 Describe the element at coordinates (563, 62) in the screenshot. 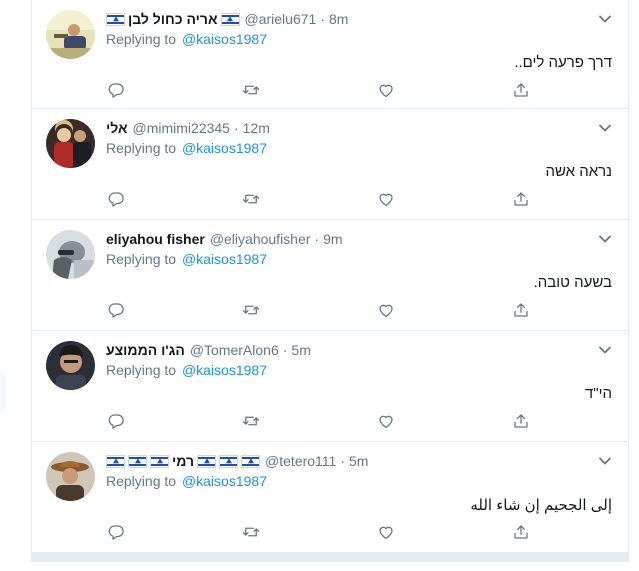

I see `tweet-text: דרך פרעה לים..` at that location.